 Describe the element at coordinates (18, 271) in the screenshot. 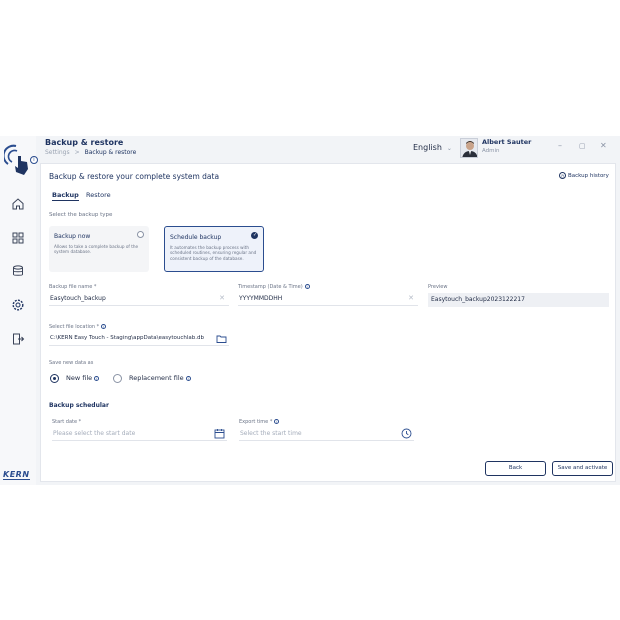

I see `database-icon` at that location.